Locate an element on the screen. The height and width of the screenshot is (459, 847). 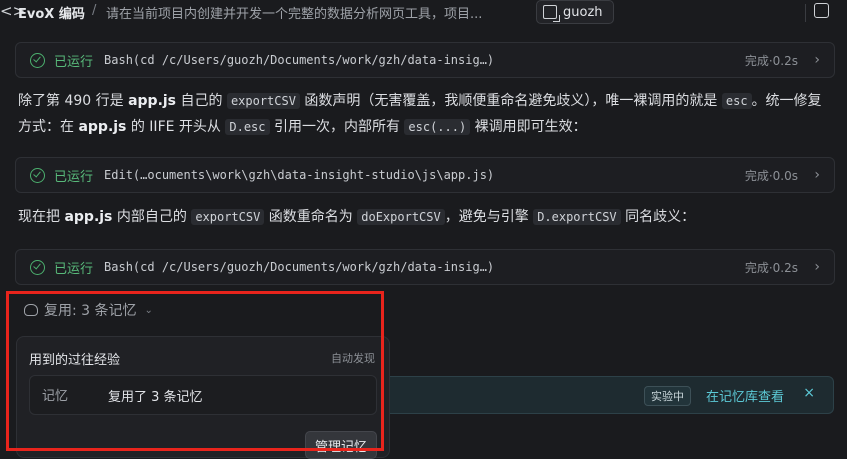
memory-toggle-label: 复用: 3 条记忆 is located at coordinates (90, 311).